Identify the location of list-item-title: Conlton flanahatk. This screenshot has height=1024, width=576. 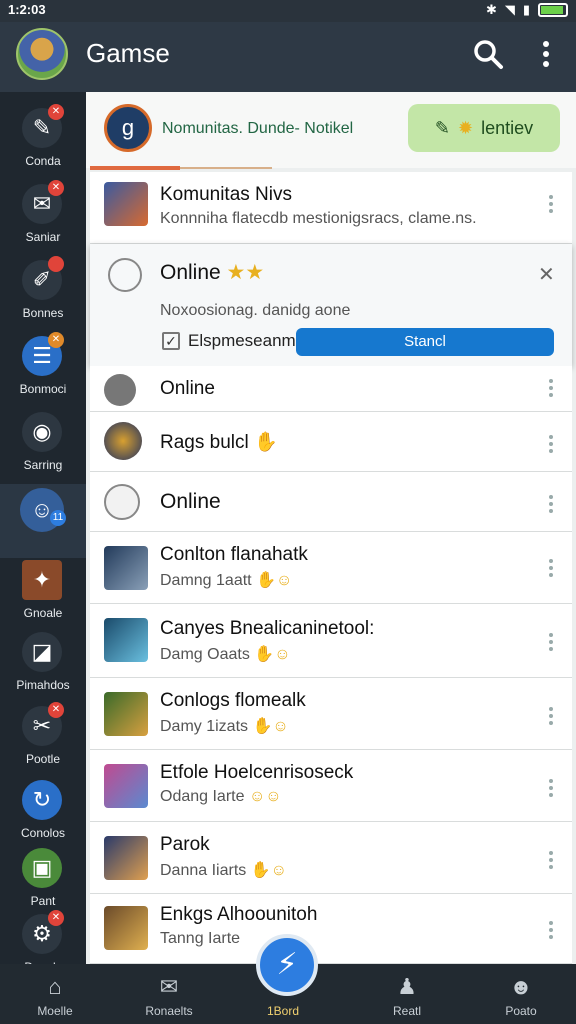
(234, 554).